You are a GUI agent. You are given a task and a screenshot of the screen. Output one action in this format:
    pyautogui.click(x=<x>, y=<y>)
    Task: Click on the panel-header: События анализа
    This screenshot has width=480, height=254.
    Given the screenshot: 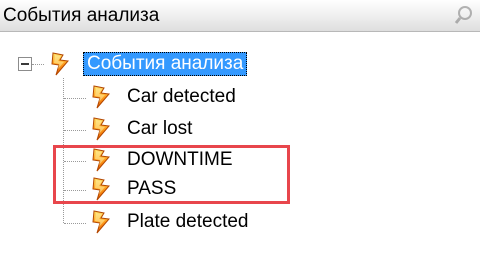 What is the action you would take?
    pyautogui.click(x=240, y=16)
    